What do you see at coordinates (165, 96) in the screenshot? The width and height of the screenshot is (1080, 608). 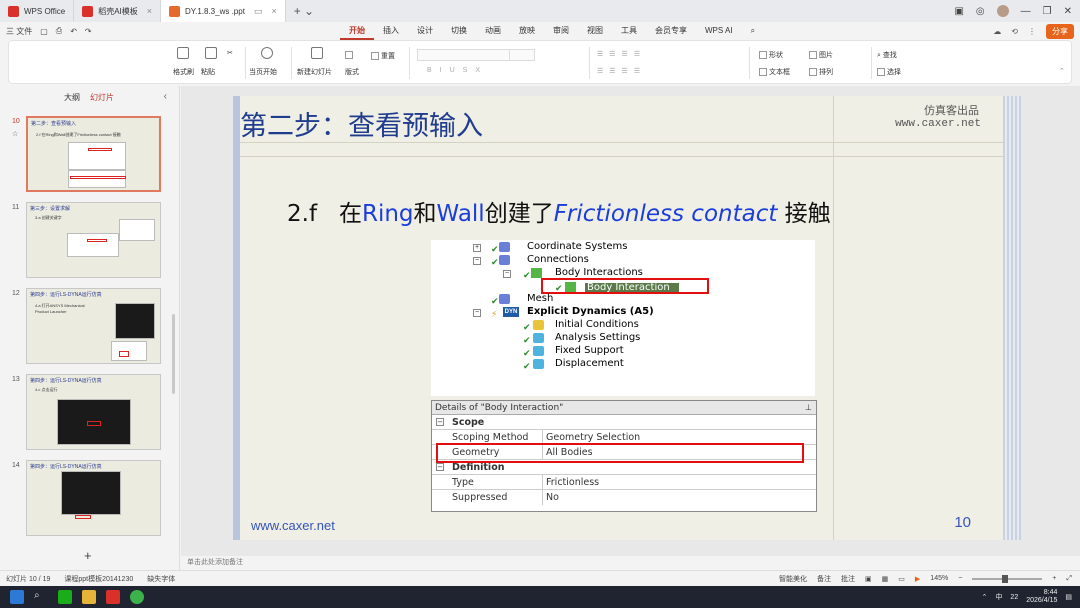 I see `collapse-panel-icon: ‹` at bounding box center [165, 96].